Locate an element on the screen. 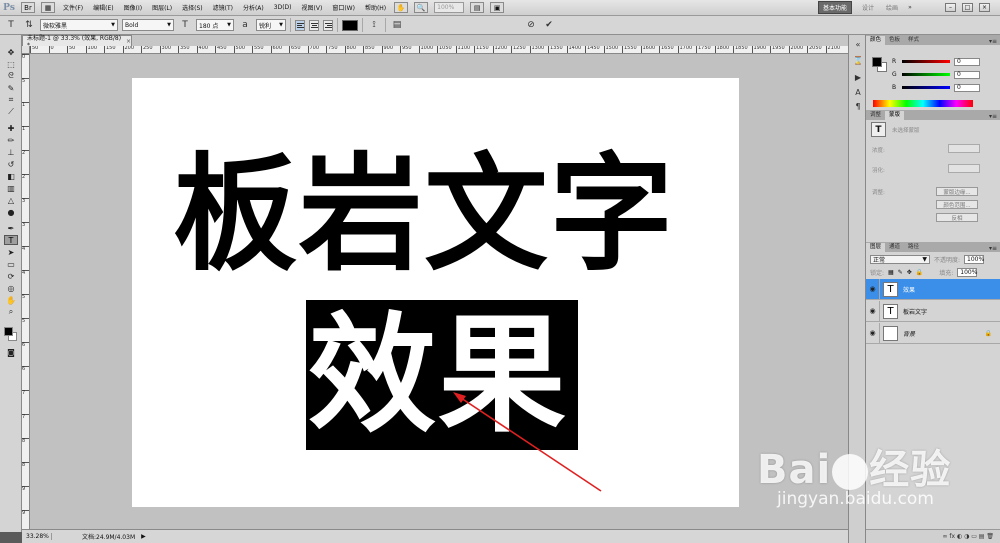 Image resolution: width=1000 pixels, height=543 pixels. menu-file: 文件(F) is located at coordinates (73, 7).